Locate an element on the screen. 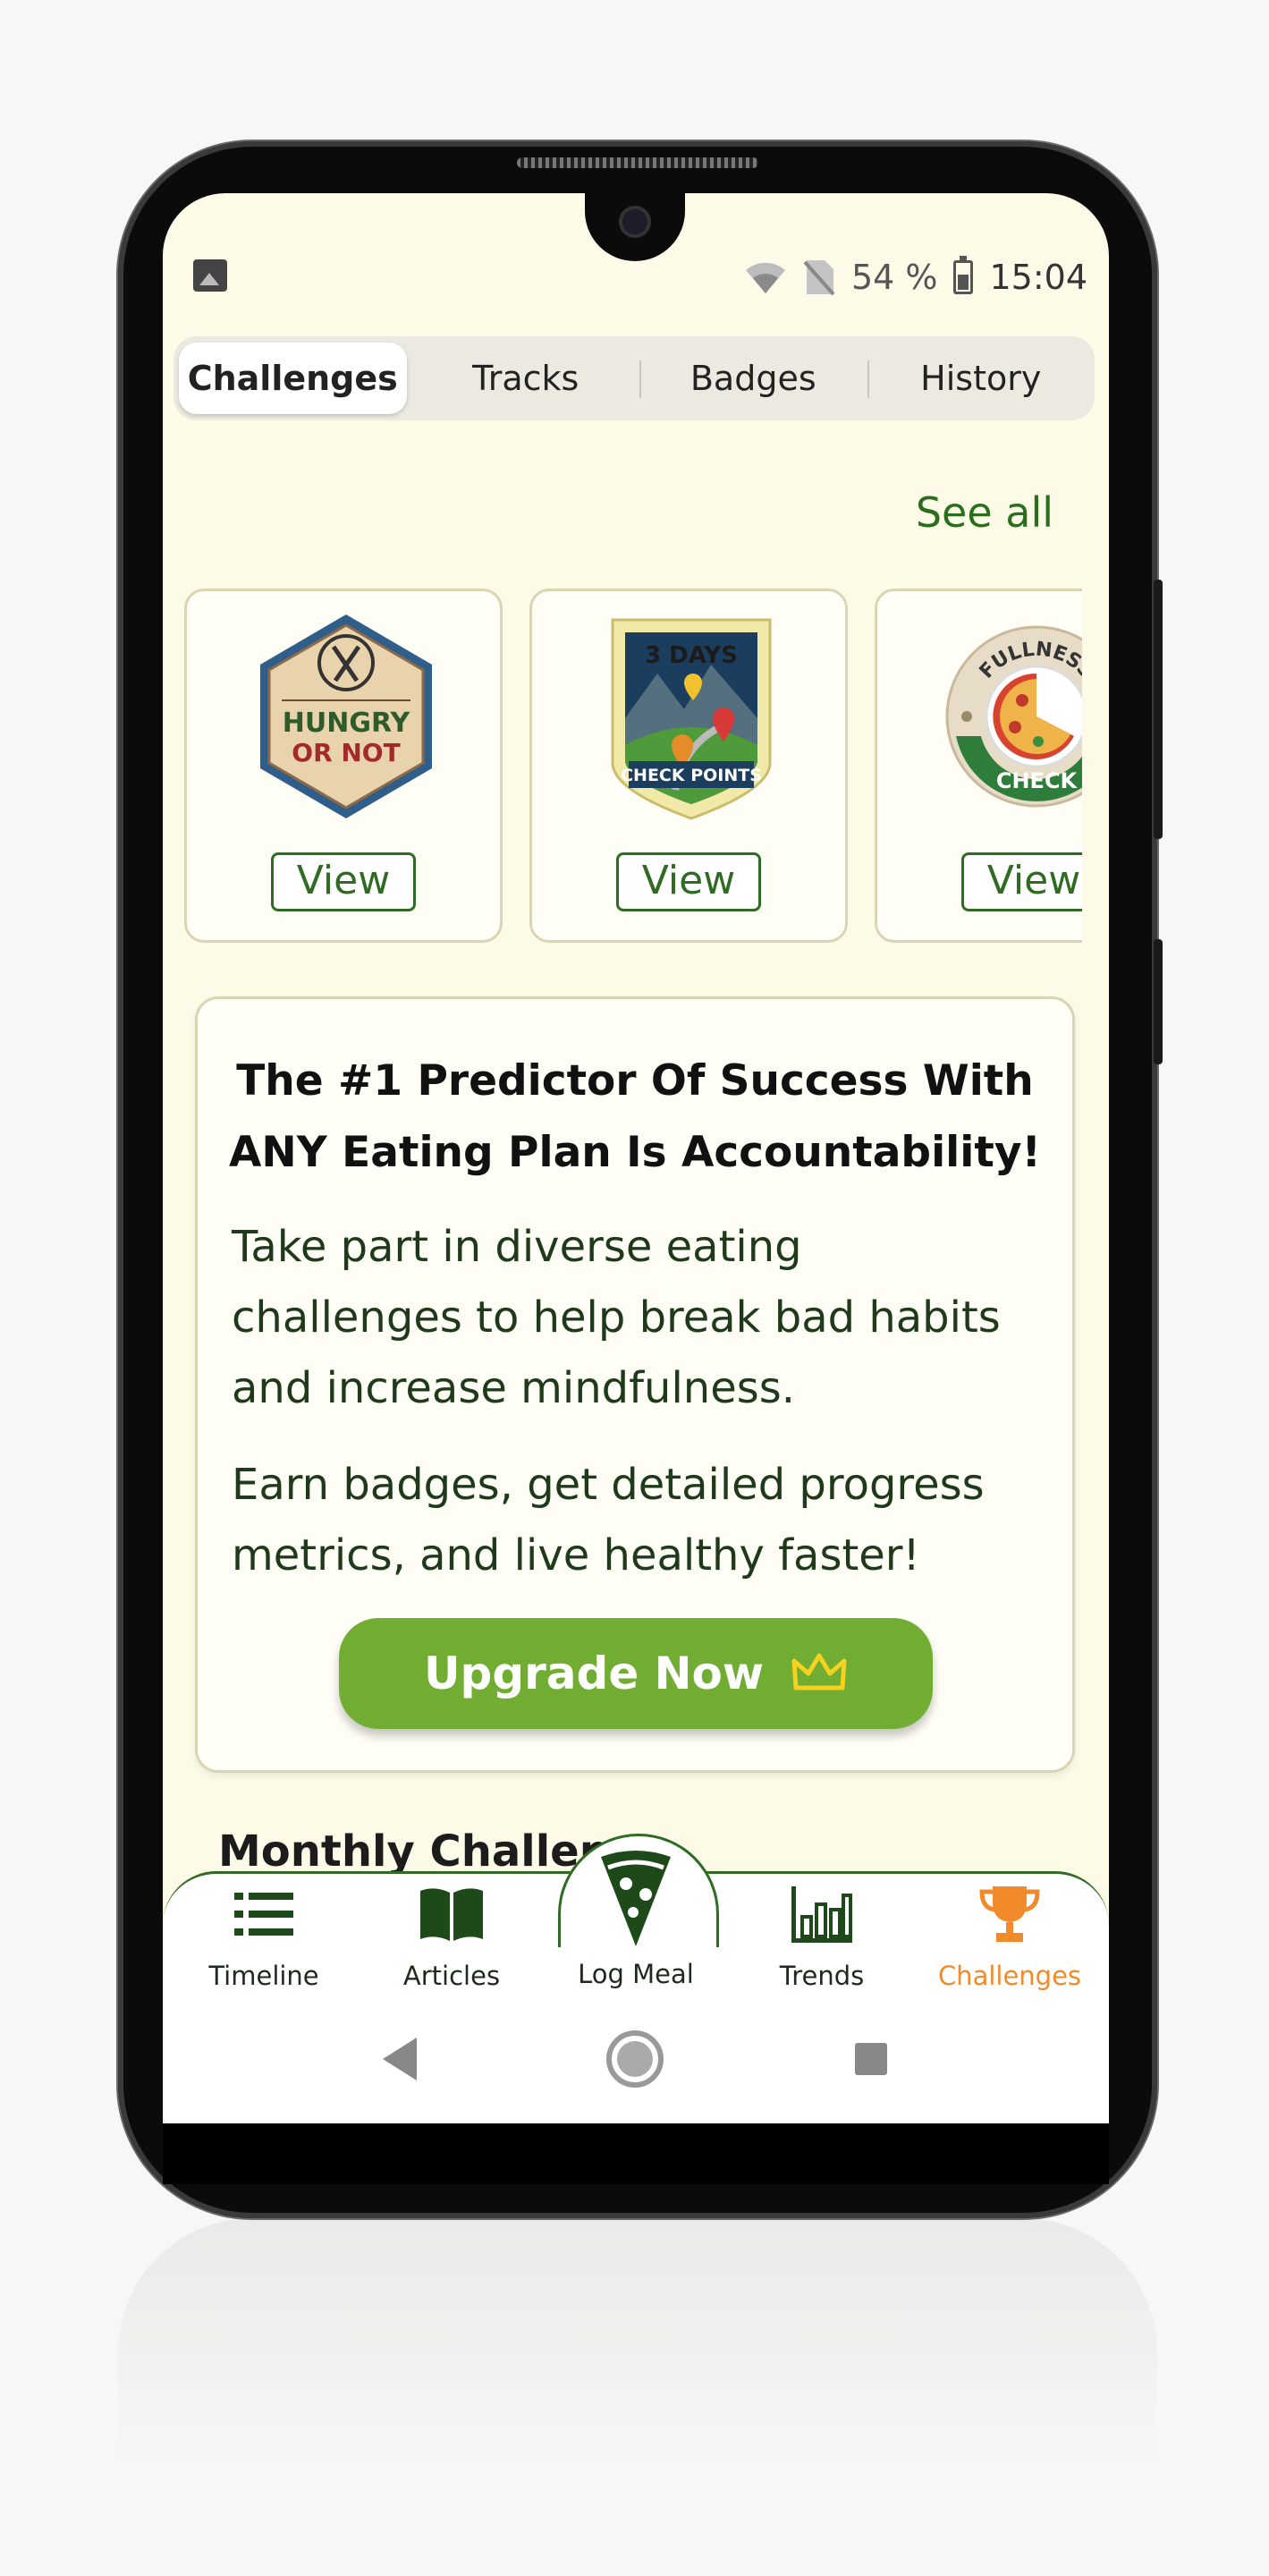  see-all-link: See all is located at coordinates (984, 512).